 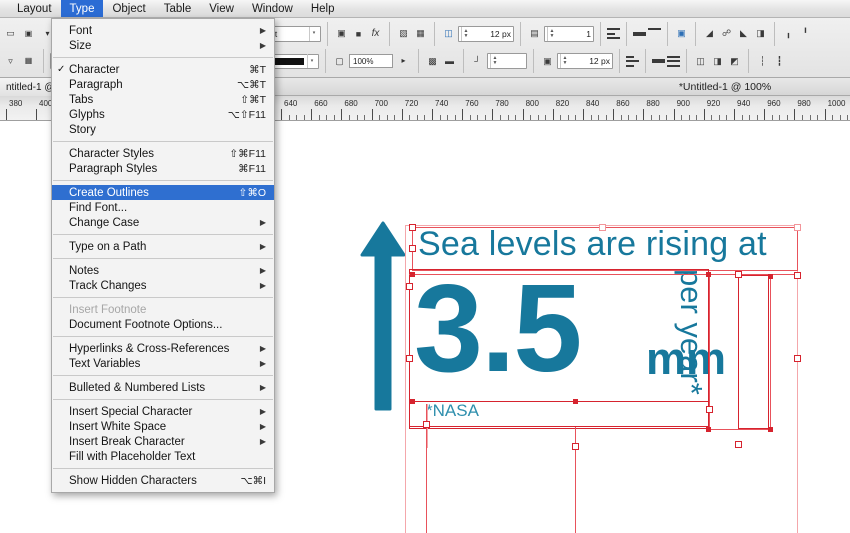 I want to click on leading-stepper: ▲ ▼, so click(x=465, y=33).